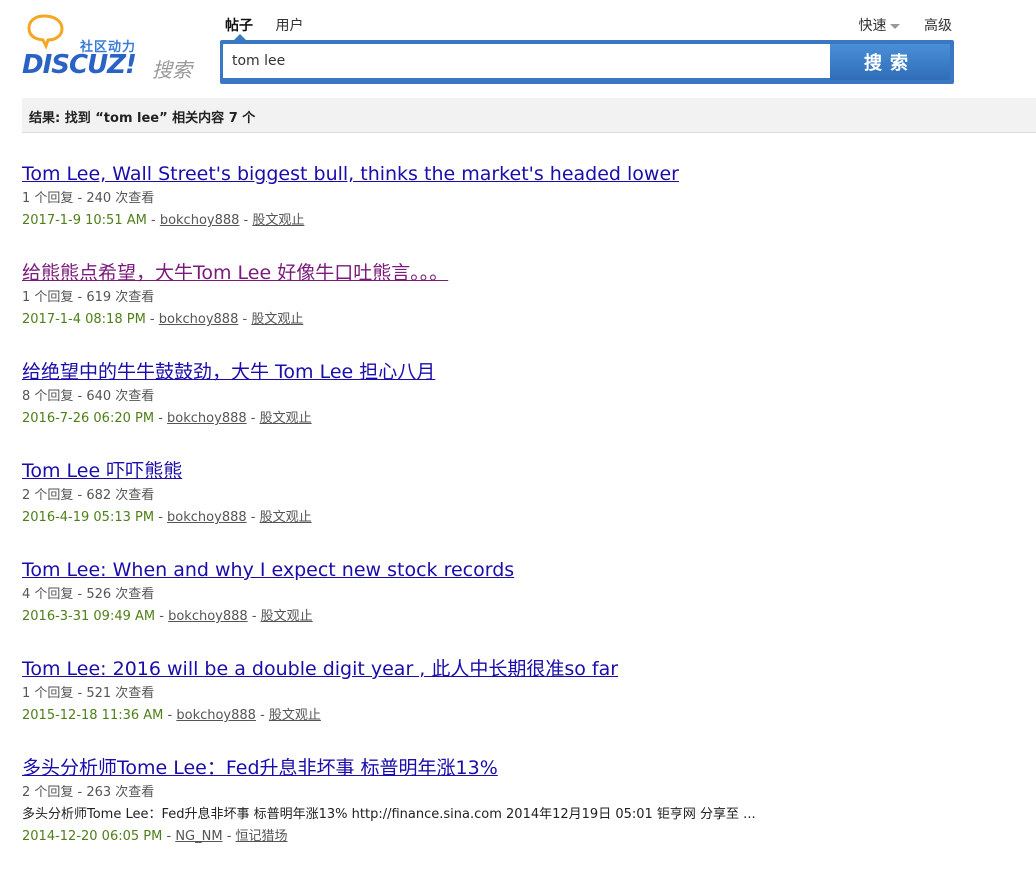  Describe the element at coordinates (890, 62) in the screenshot. I see `search-button: 搜索` at that location.